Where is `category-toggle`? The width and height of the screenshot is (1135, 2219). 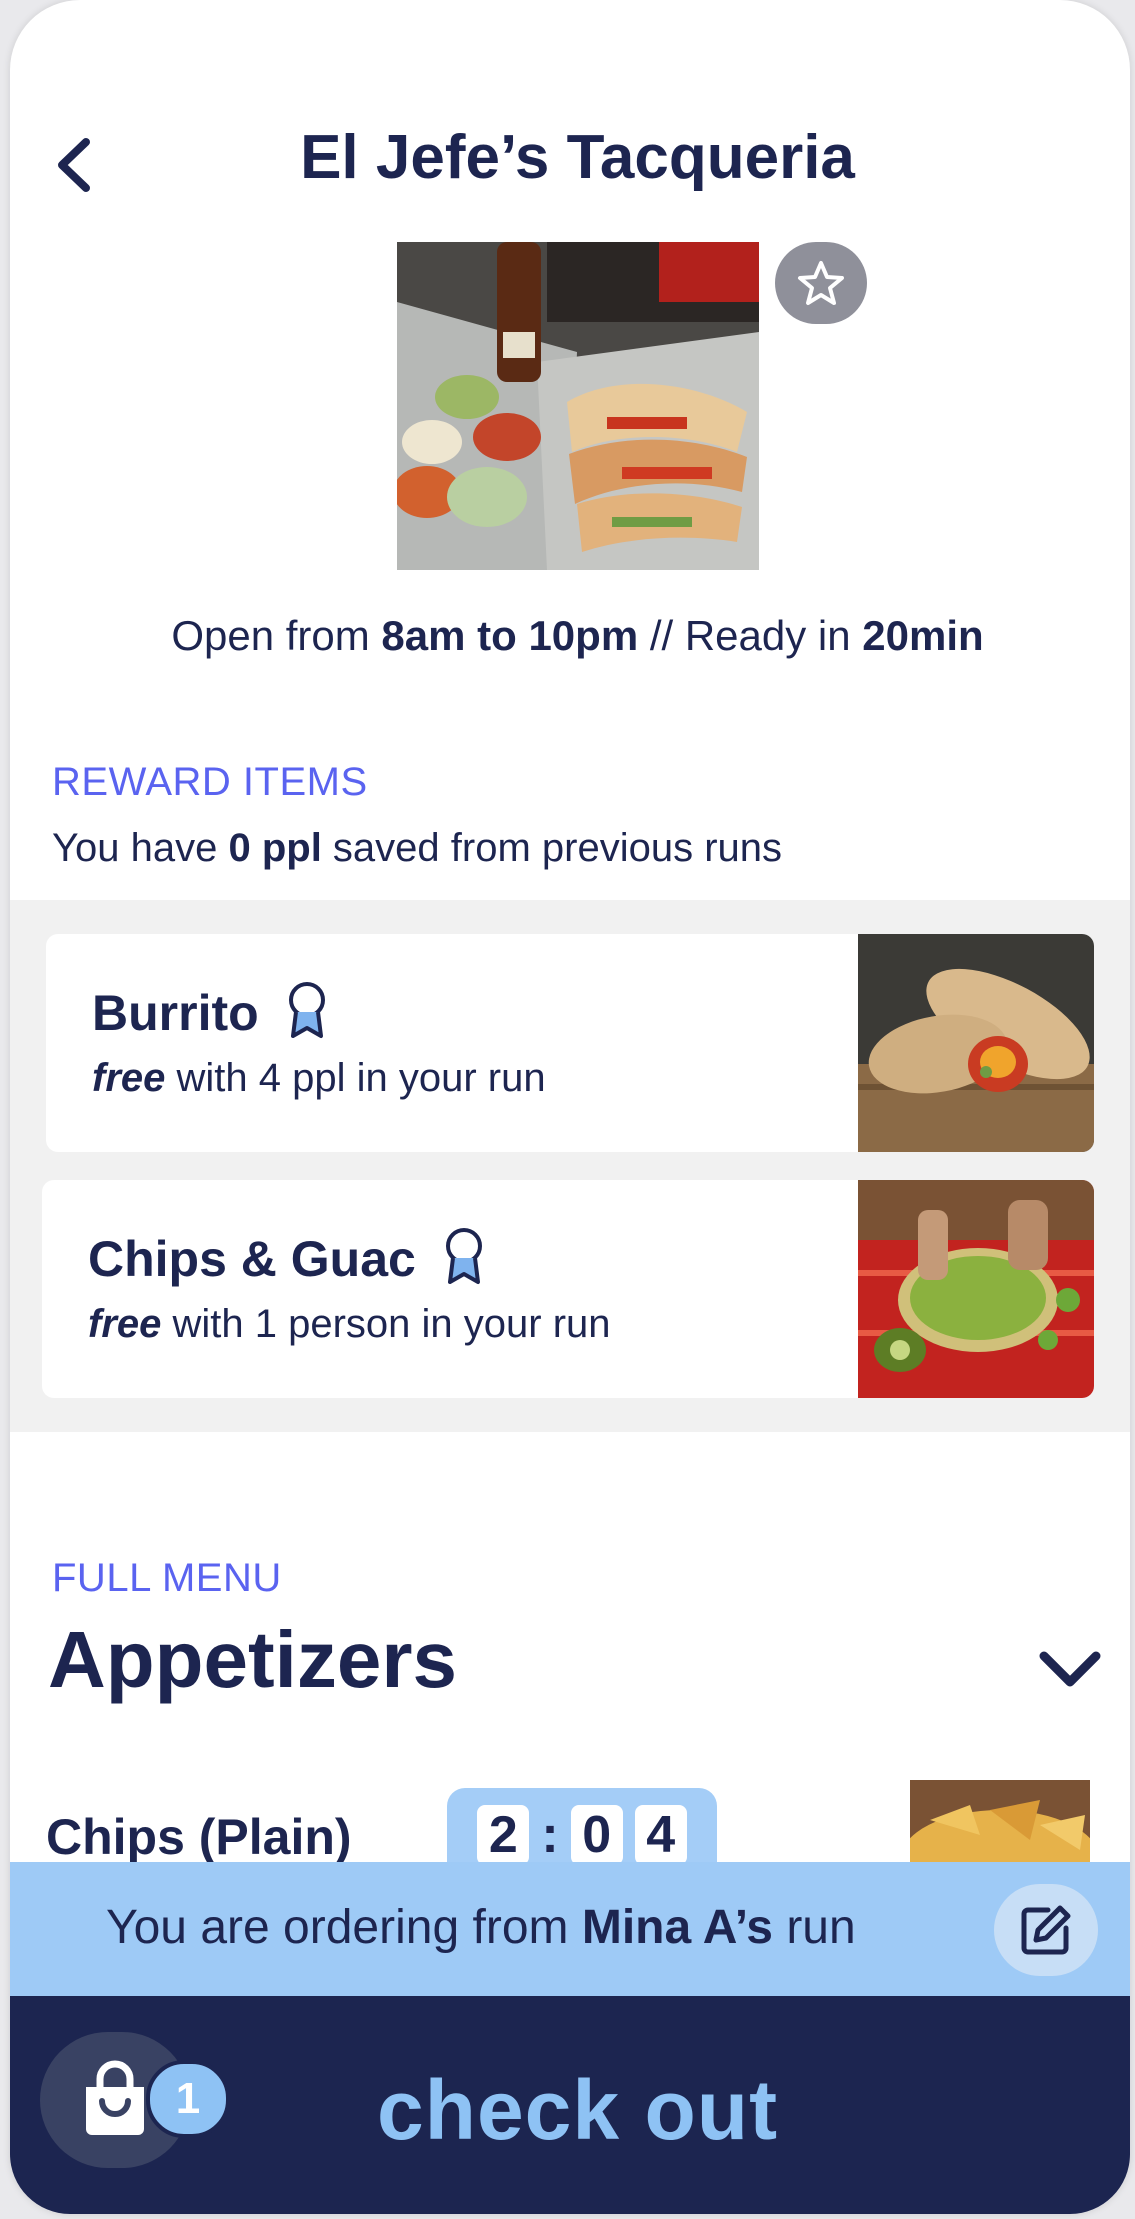
category-toggle is located at coordinates (1070, 1670).